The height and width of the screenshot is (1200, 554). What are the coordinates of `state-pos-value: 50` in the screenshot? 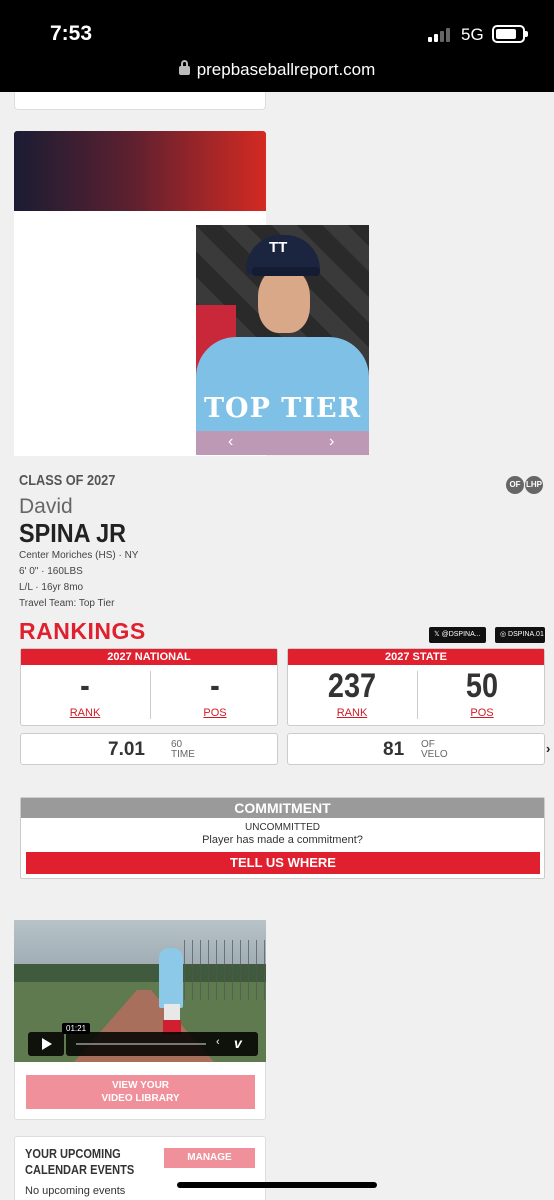 It's located at (482, 686).